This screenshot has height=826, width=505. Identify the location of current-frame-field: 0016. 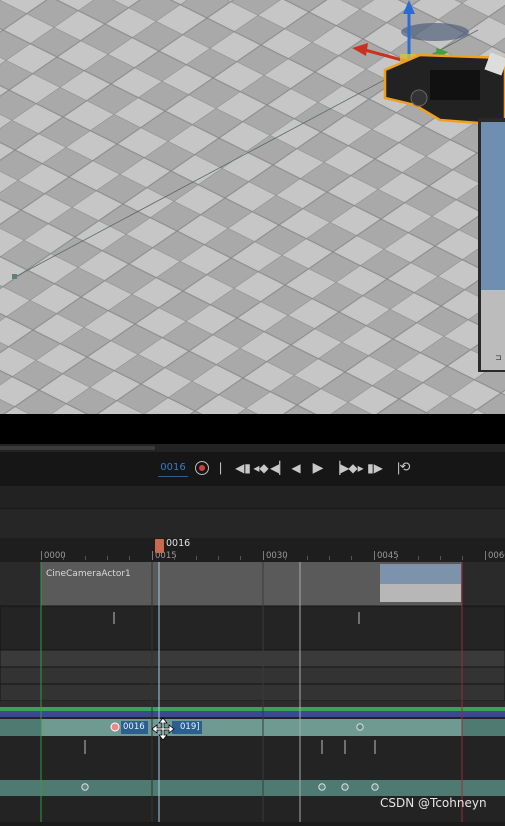
(173, 468).